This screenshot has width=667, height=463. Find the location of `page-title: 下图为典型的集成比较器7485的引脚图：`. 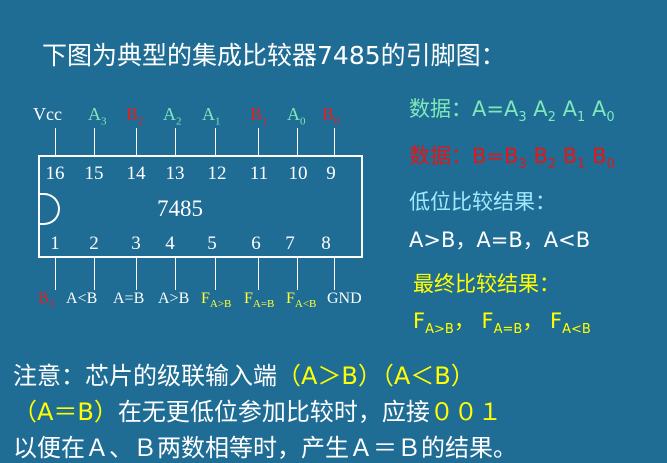

page-title: 下图为典型的集成比较器7485的引脚图： is located at coordinates (274, 55).